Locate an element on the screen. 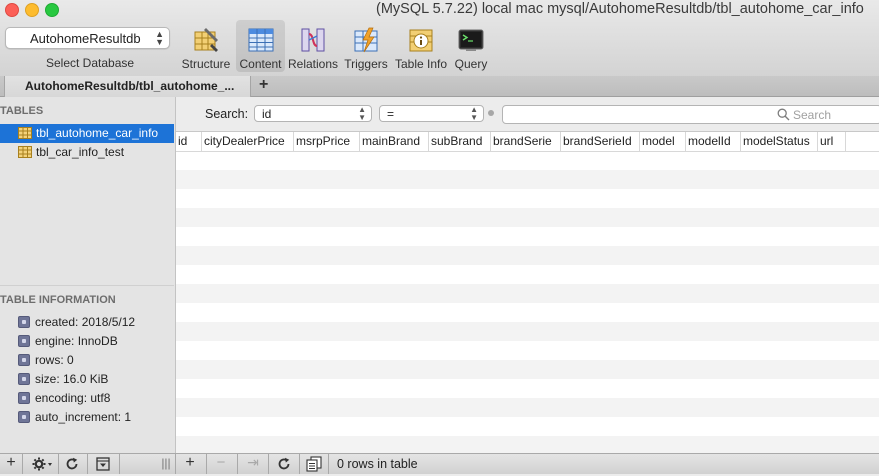  info-engine: engine: InnoDB is located at coordinates (96, 342).